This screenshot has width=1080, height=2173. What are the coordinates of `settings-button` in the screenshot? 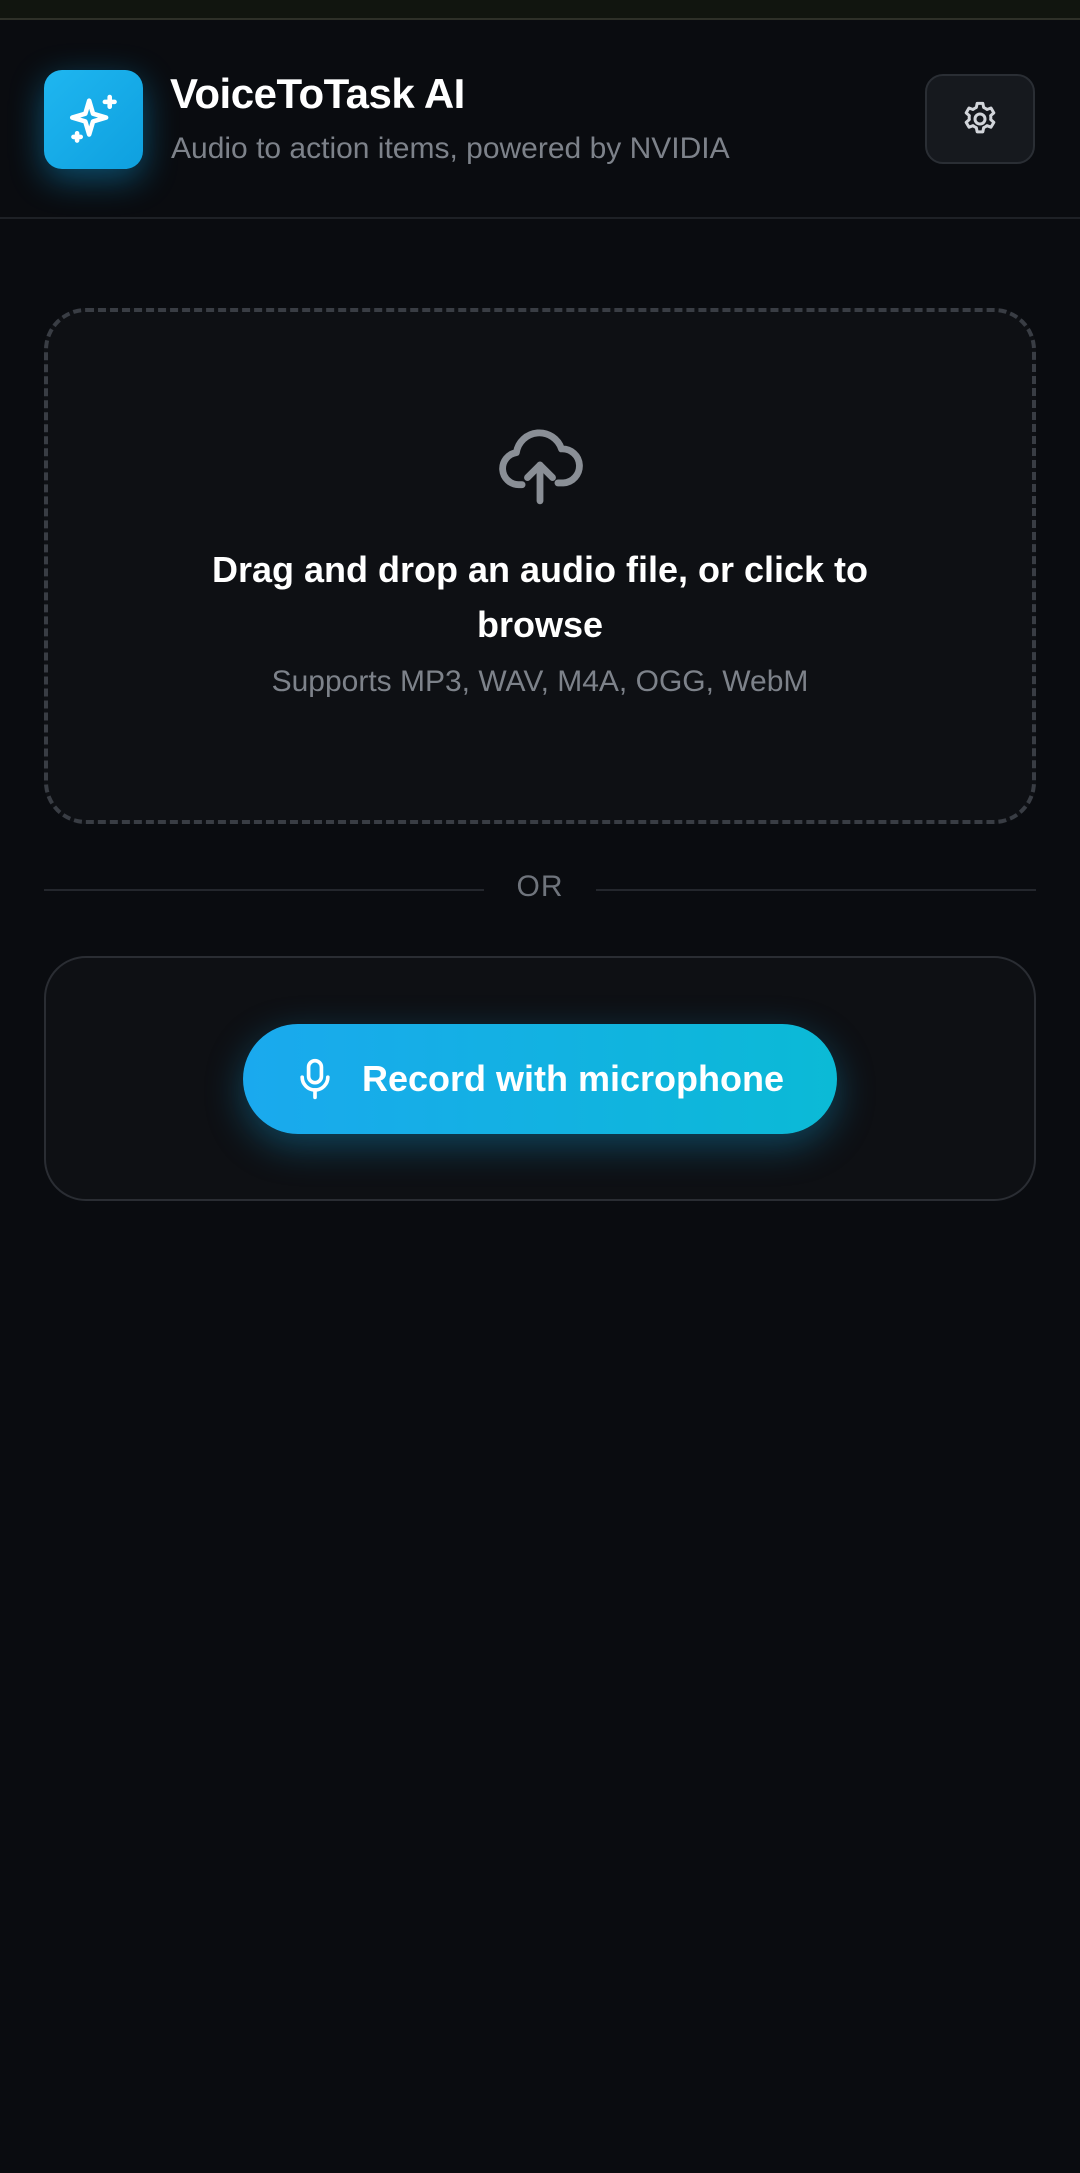 It's located at (980, 119).